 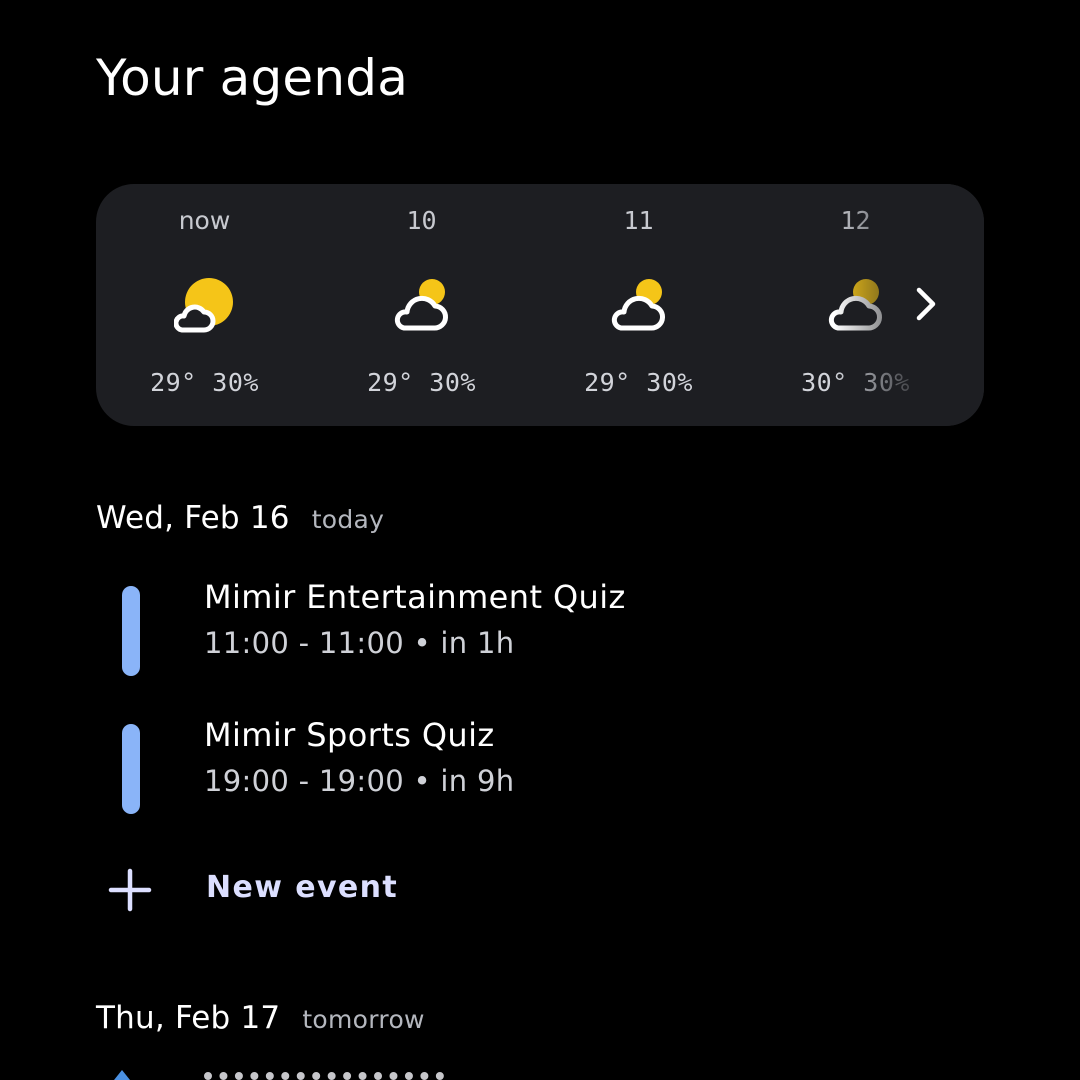 What do you see at coordinates (252, 78) in the screenshot?
I see `page-title: Your agenda` at bounding box center [252, 78].